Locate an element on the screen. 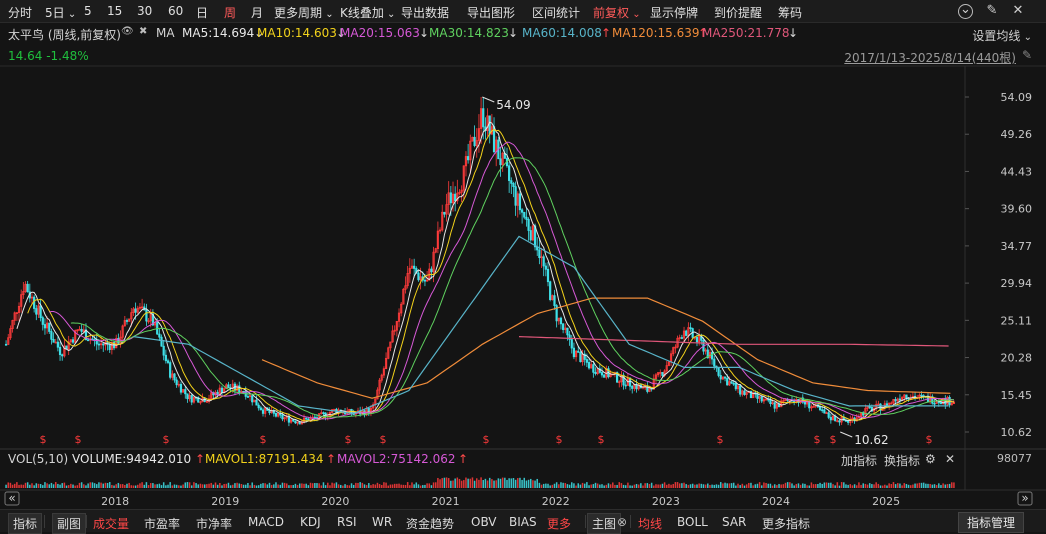 The image size is (1046, 534). x-axis-label: 2023 is located at coordinates (666, 501).